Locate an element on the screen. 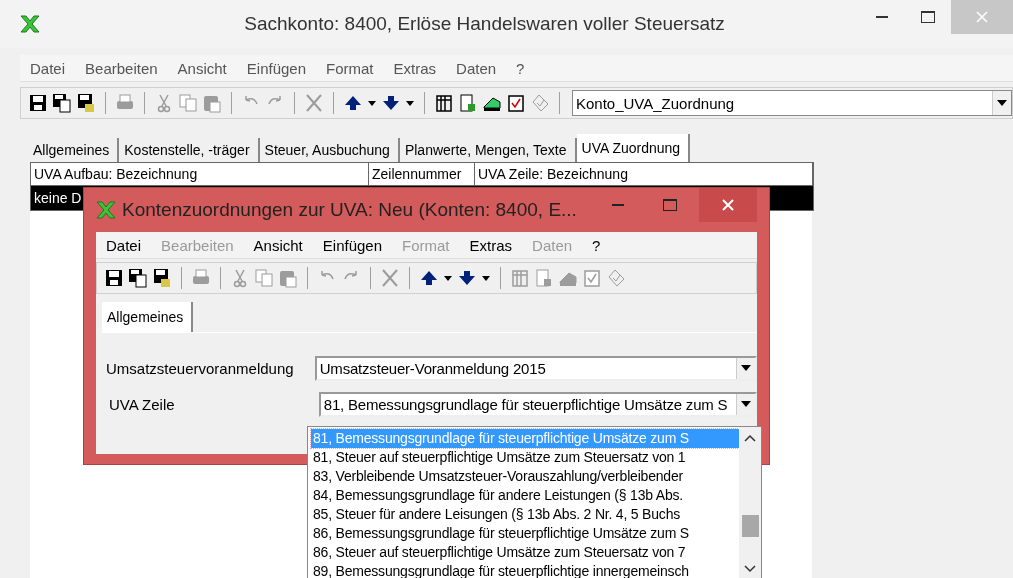  select-field: 81, Bemessungsgrundlage für steuerpflichtige Umsätze zum S is located at coordinates (537, 404).